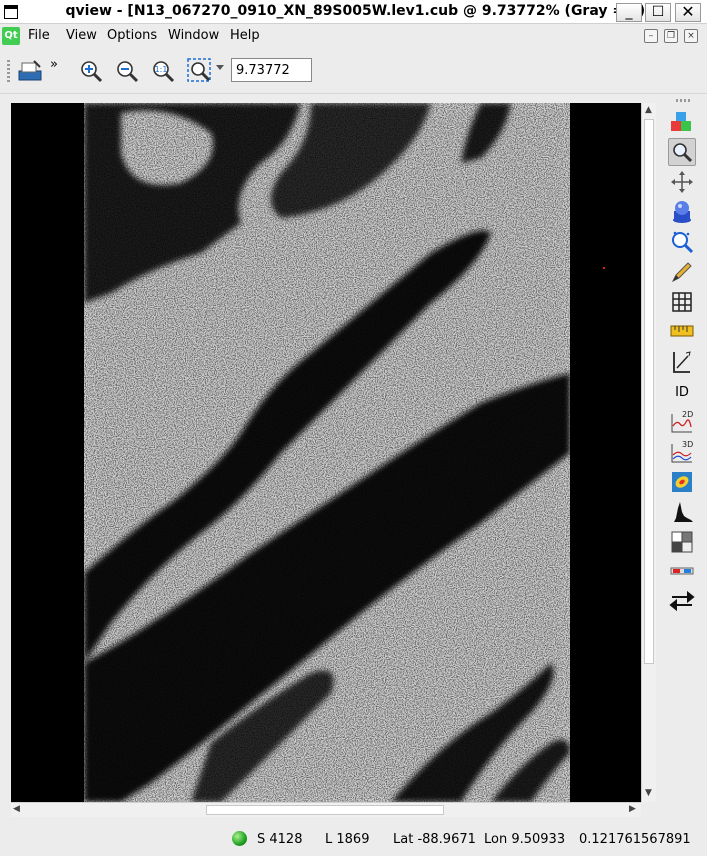 The width and height of the screenshot is (707, 856). What do you see at coordinates (200, 71) in the screenshot?
I see `zoom-fit-icon` at bounding box center [200, 71].